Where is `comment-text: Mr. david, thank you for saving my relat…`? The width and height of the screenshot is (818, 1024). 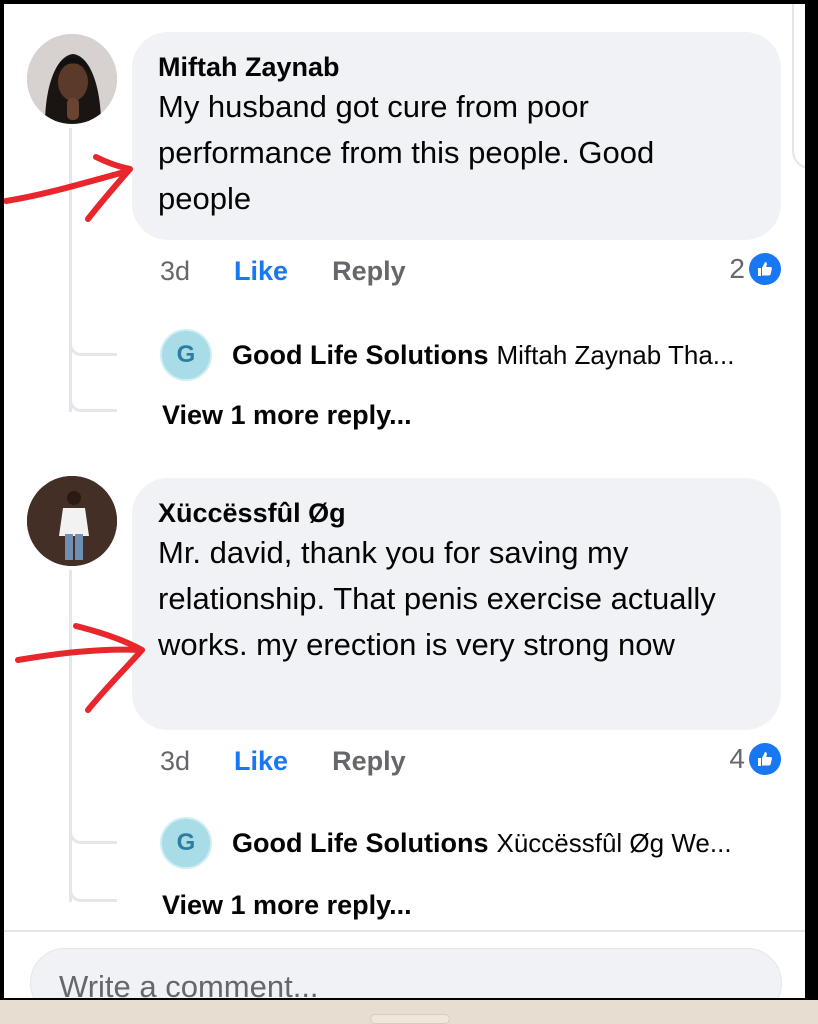
comment-text: Mr. david, thank you for saving my relat… is located at coordinates (437, 598).